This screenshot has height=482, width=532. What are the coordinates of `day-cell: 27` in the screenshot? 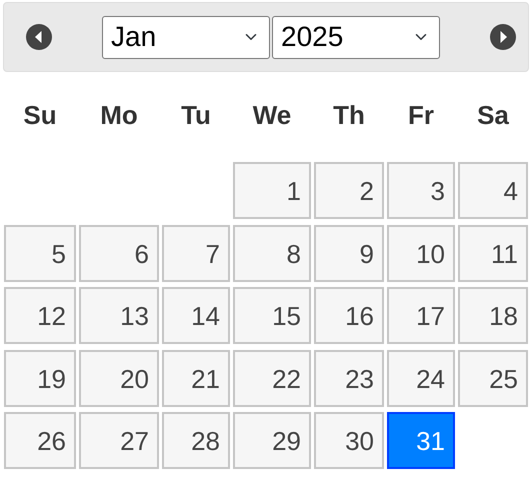 It's located at (119, 440).